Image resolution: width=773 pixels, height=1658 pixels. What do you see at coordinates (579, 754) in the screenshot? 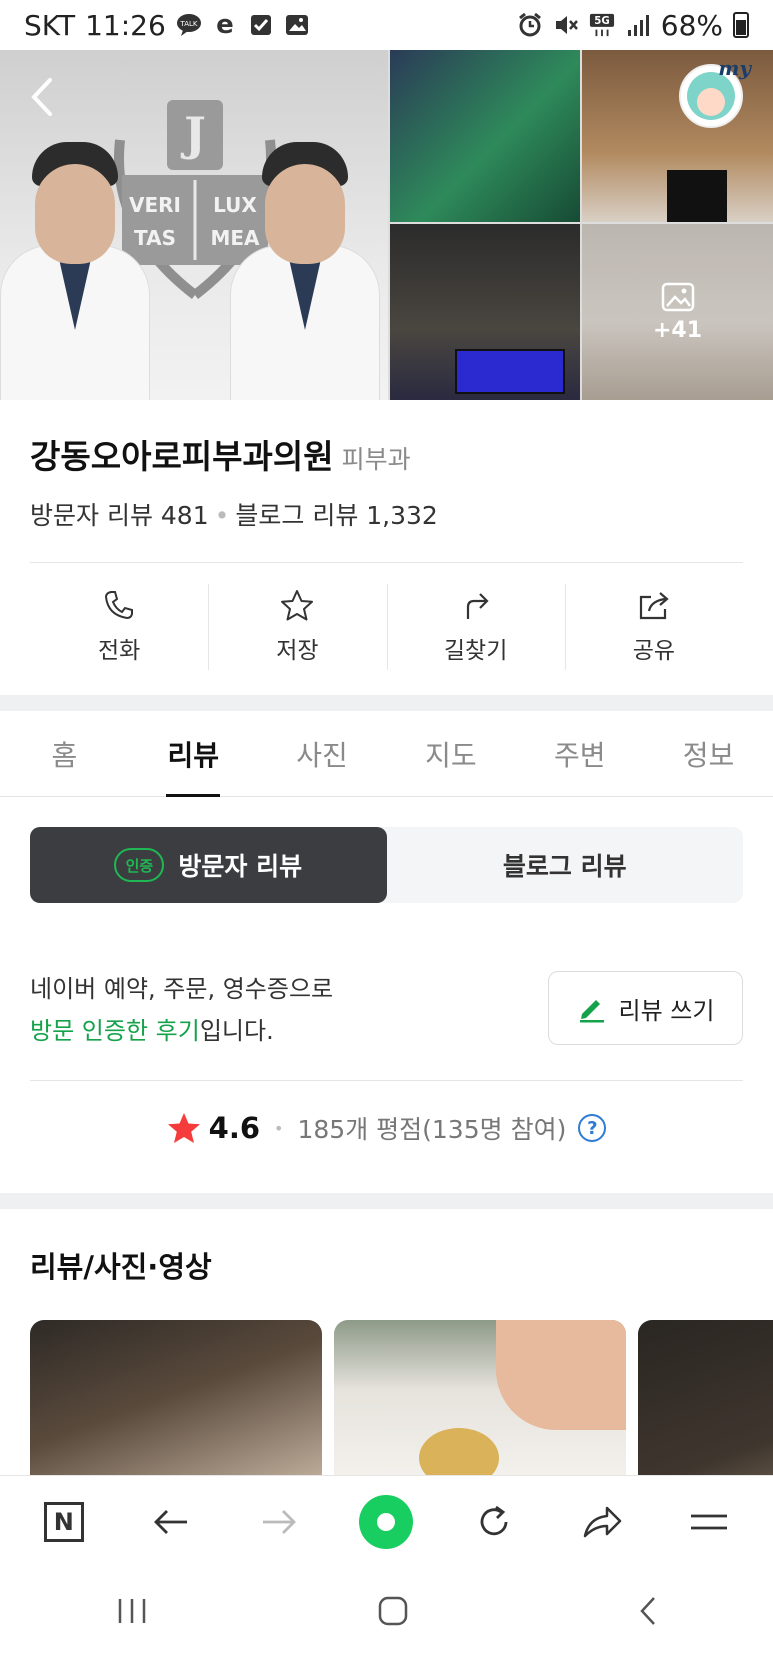
I see `tab-nearby: 주변` at bounding box center [579, 754].